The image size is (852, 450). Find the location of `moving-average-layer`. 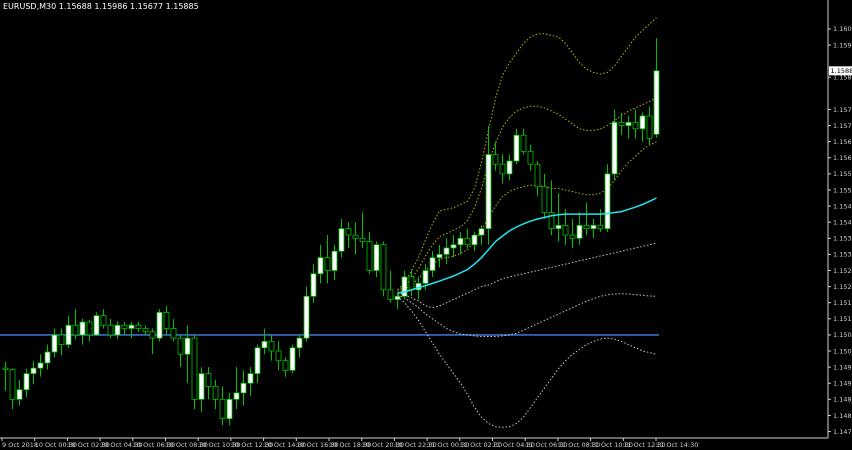

moving-average-layer is located at coordinates (527, 245).